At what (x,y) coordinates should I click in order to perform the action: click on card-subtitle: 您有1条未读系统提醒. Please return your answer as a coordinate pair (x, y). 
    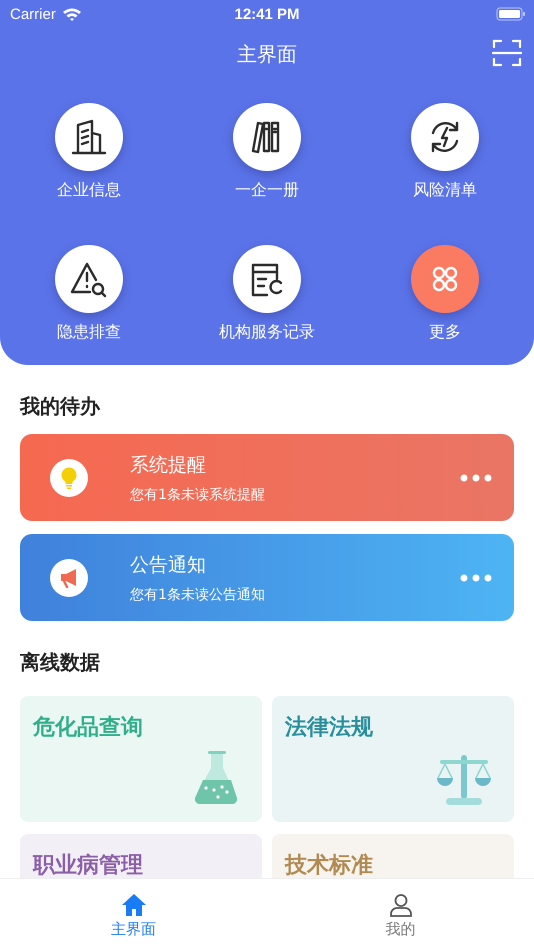
    Looking at the image, I should click on (197, 495).